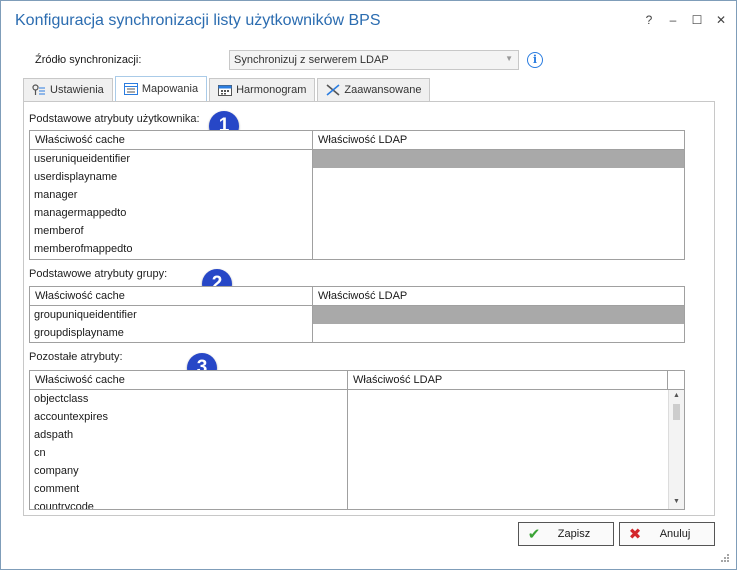 Image resolution: width=737 pixels, height=570 pixels. I want to click on cancel-button: ✖ Anuluj, so click(667, 534).